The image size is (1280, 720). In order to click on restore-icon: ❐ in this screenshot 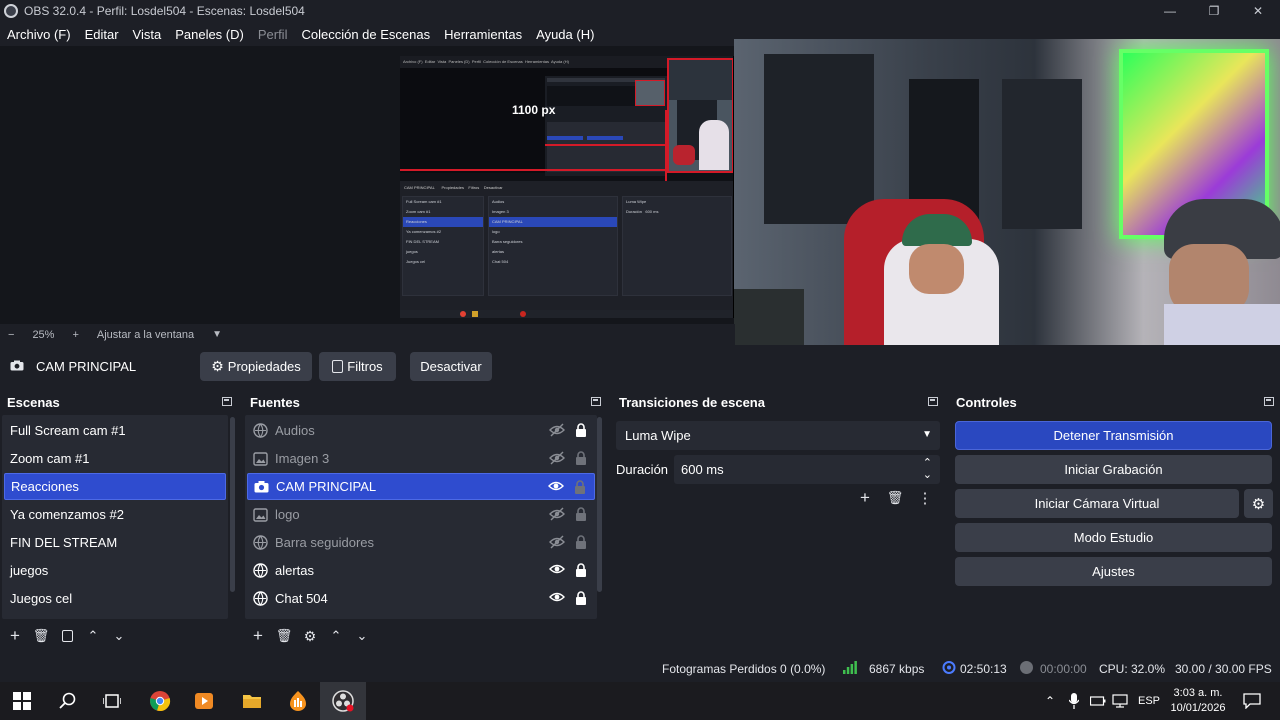, I will do `click(1214, 11)`.